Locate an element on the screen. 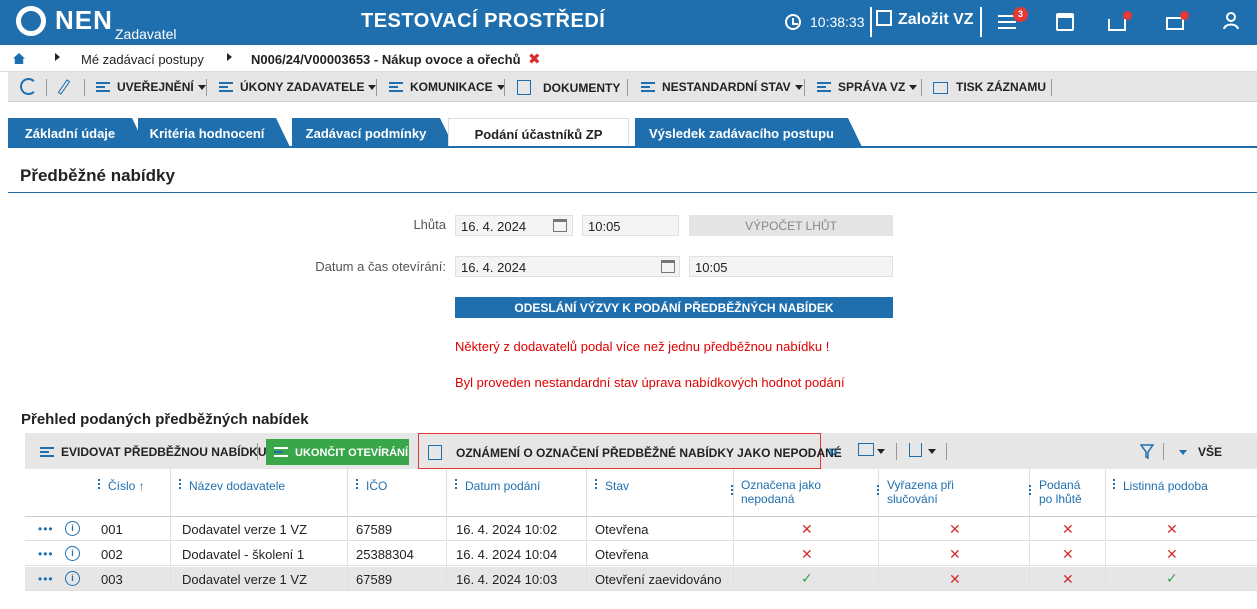  tab-zadavaci-podminky: Zadávací podmínky is located at coordinates (373, 132).